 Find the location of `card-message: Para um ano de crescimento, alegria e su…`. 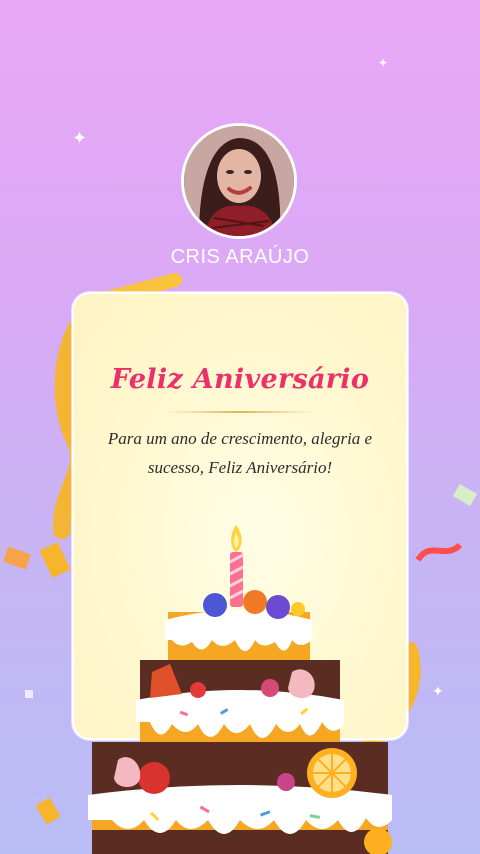

card-message: Para um ano de crescimento, alegria e su… is located at coordinates (240, 453).